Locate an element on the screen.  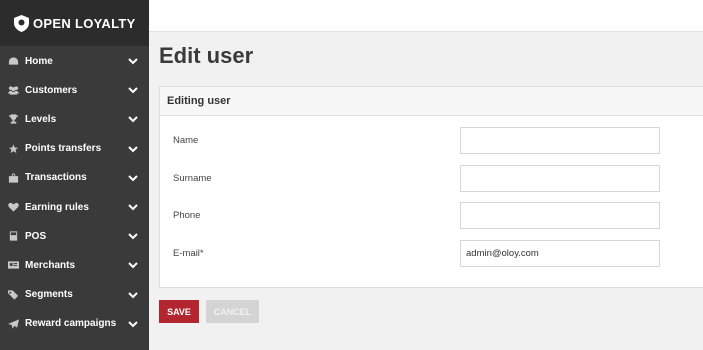
surname-label: Surname is located at coordinates (192, 178).